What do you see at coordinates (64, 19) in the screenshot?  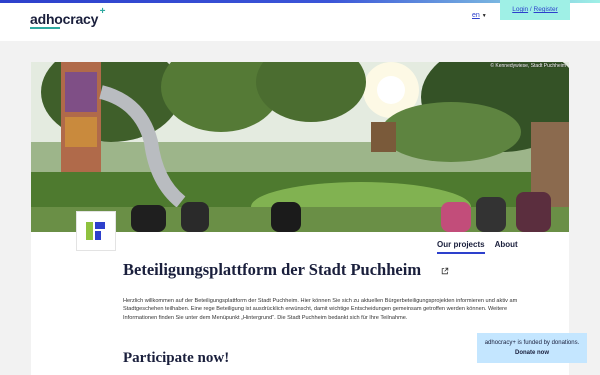 I see `logo-text: adhocracy` at bounding box center [64, 19].